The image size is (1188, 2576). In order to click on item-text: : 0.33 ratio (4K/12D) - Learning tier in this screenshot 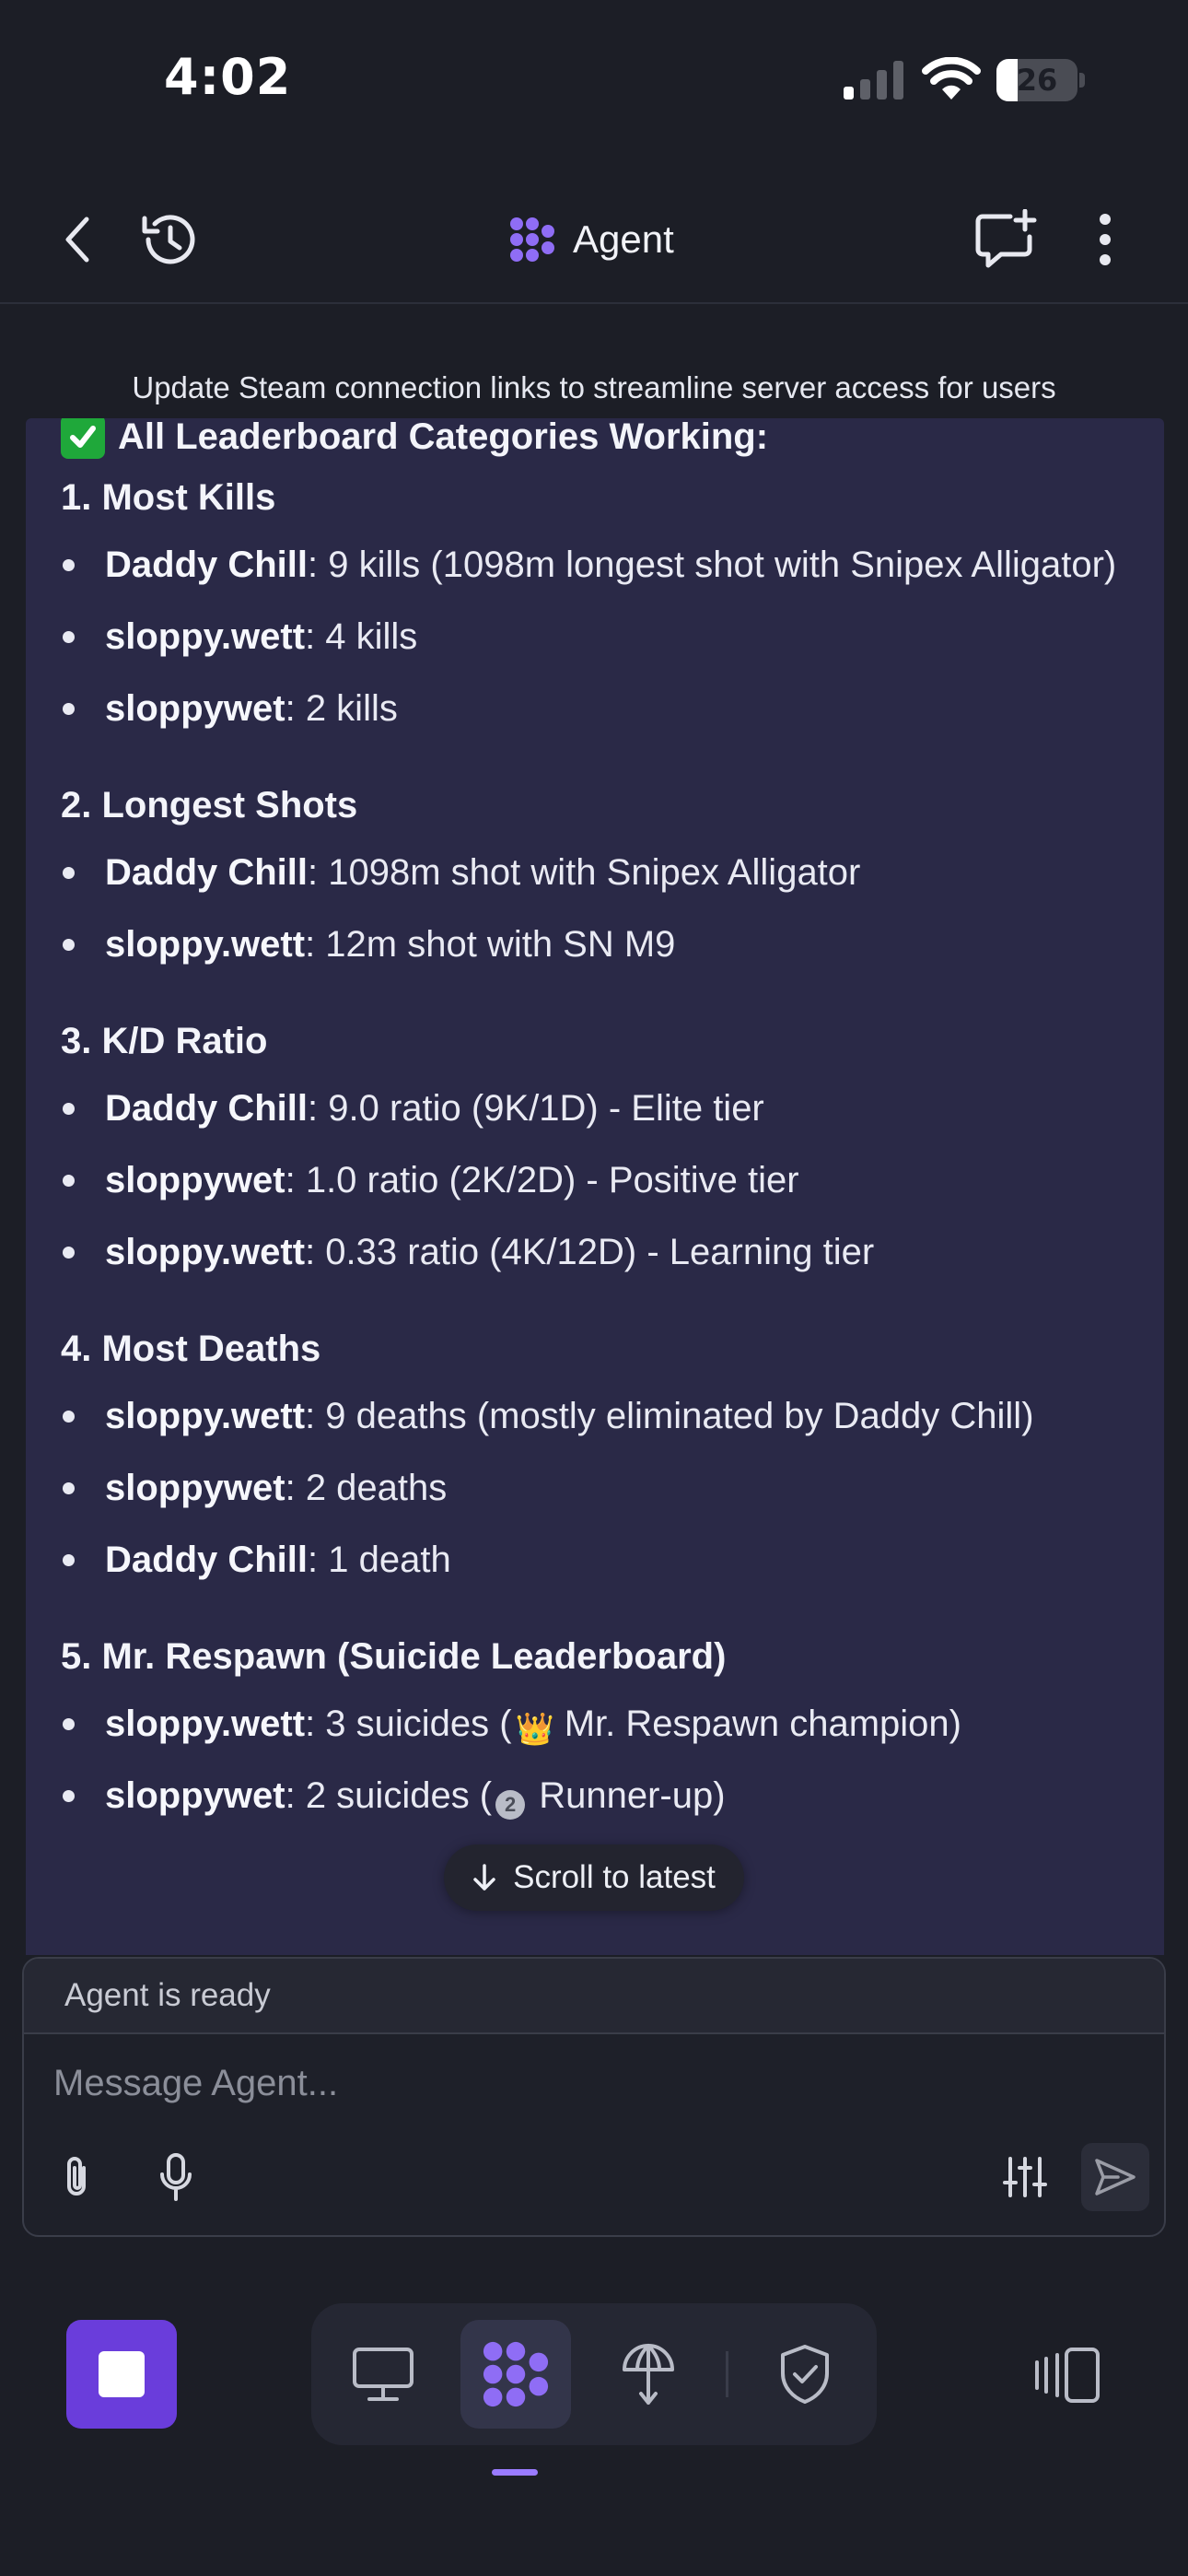, I will do `click(590, 1252)`.